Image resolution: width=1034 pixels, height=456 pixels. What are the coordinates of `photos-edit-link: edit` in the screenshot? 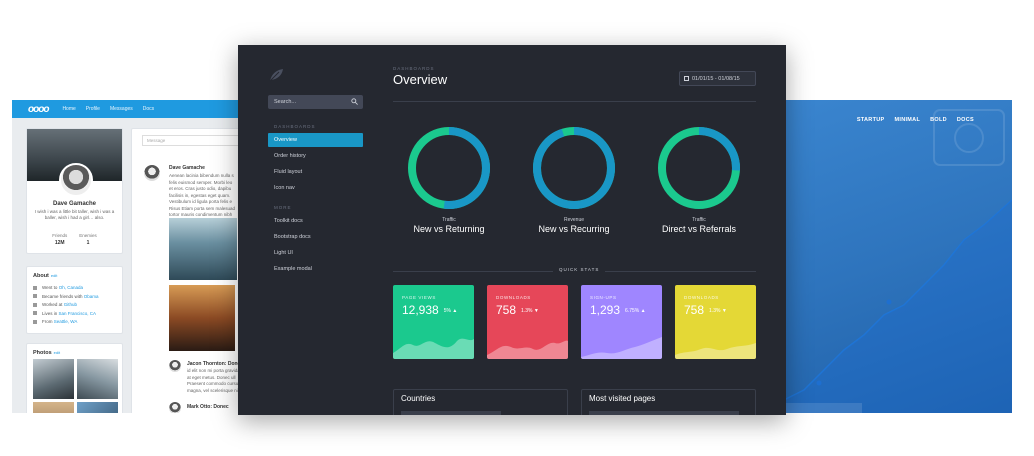 It's located at (57, 352).